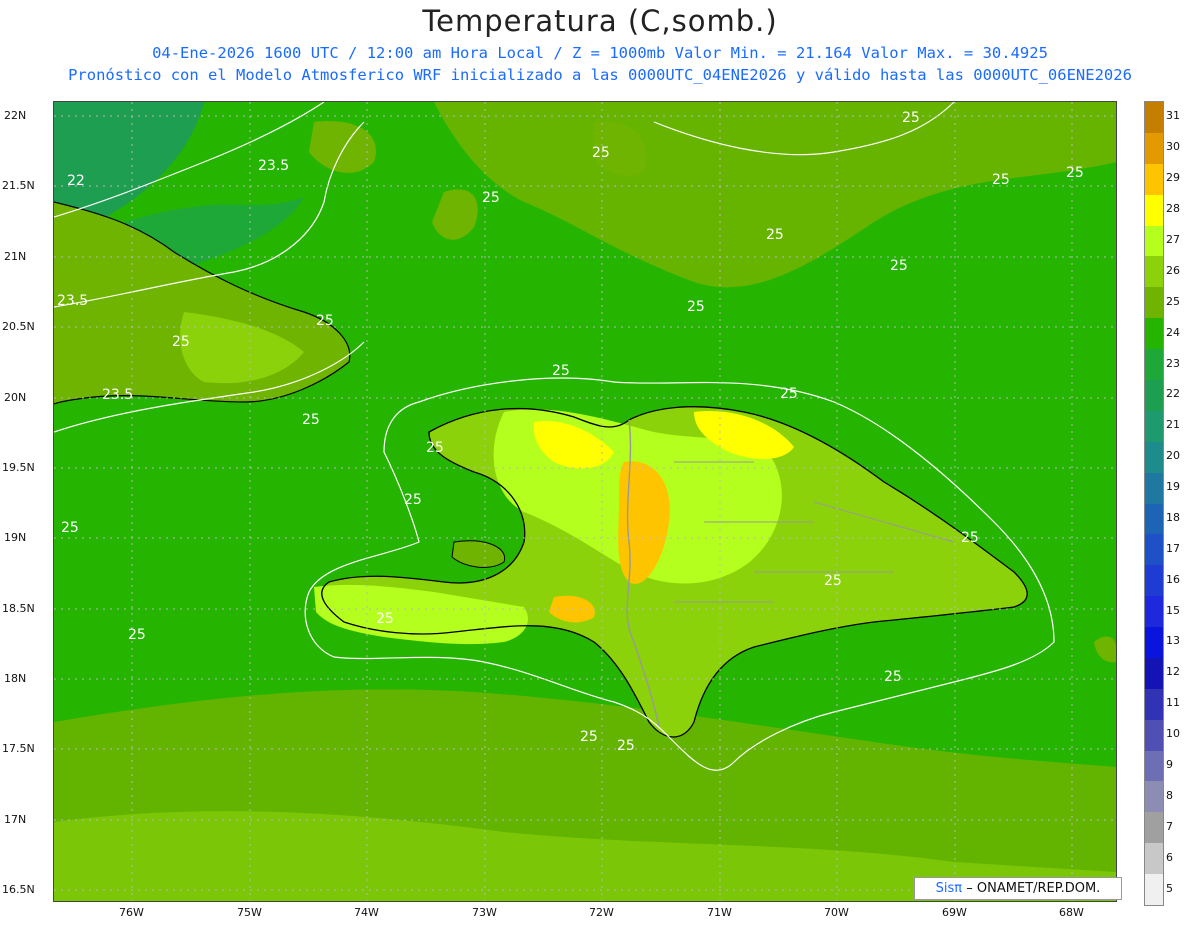 This screenshot has width=1200, height=927. I want to click on map-title: Temperatura (C,somb.), so click(600, 21).